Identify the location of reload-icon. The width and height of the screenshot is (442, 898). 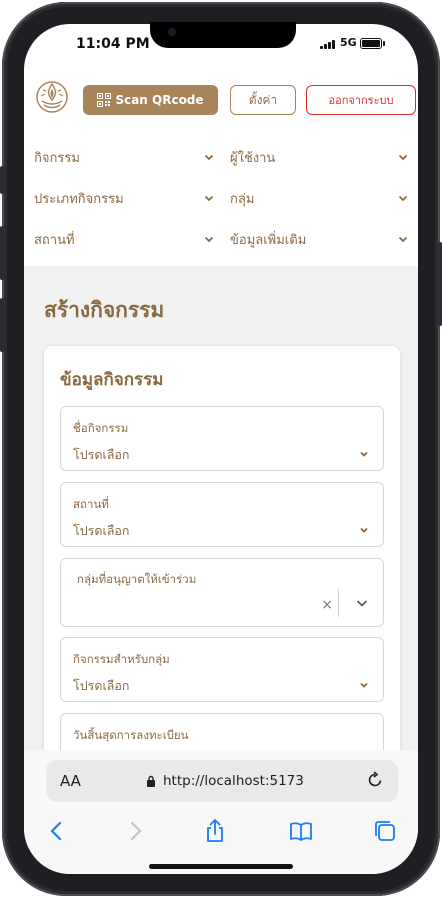
(375, 780).